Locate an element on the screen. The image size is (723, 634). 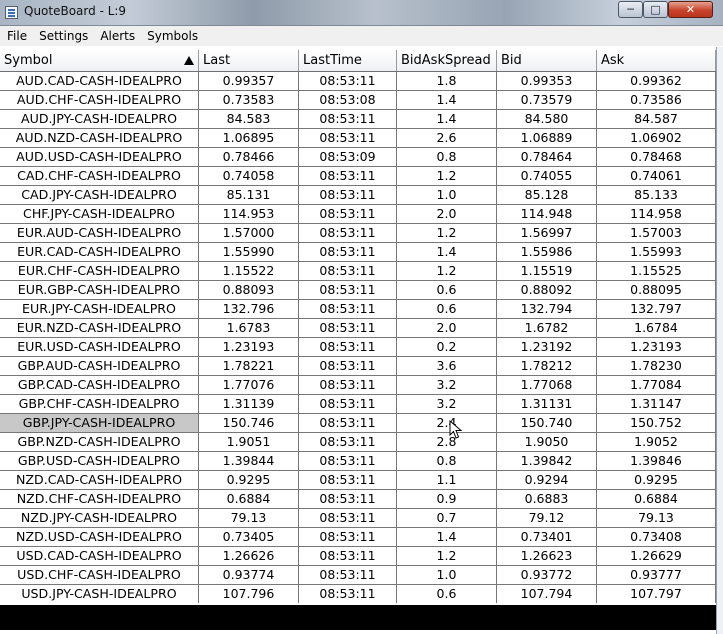
cell-symbol: EUR.AUD-CASH-IDEALPRO is located at coordinates (99, 233).